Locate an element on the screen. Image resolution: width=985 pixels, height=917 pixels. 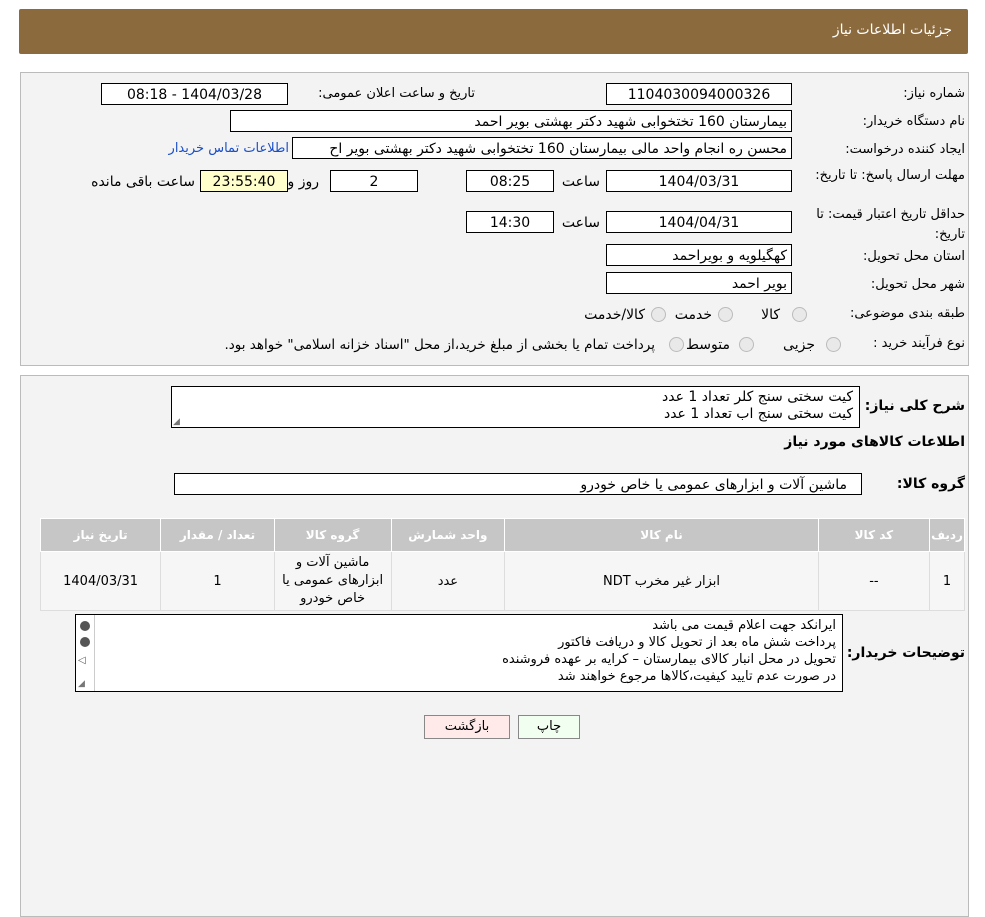
process-option-medium: متوسط is located at coordinates (708, 345).